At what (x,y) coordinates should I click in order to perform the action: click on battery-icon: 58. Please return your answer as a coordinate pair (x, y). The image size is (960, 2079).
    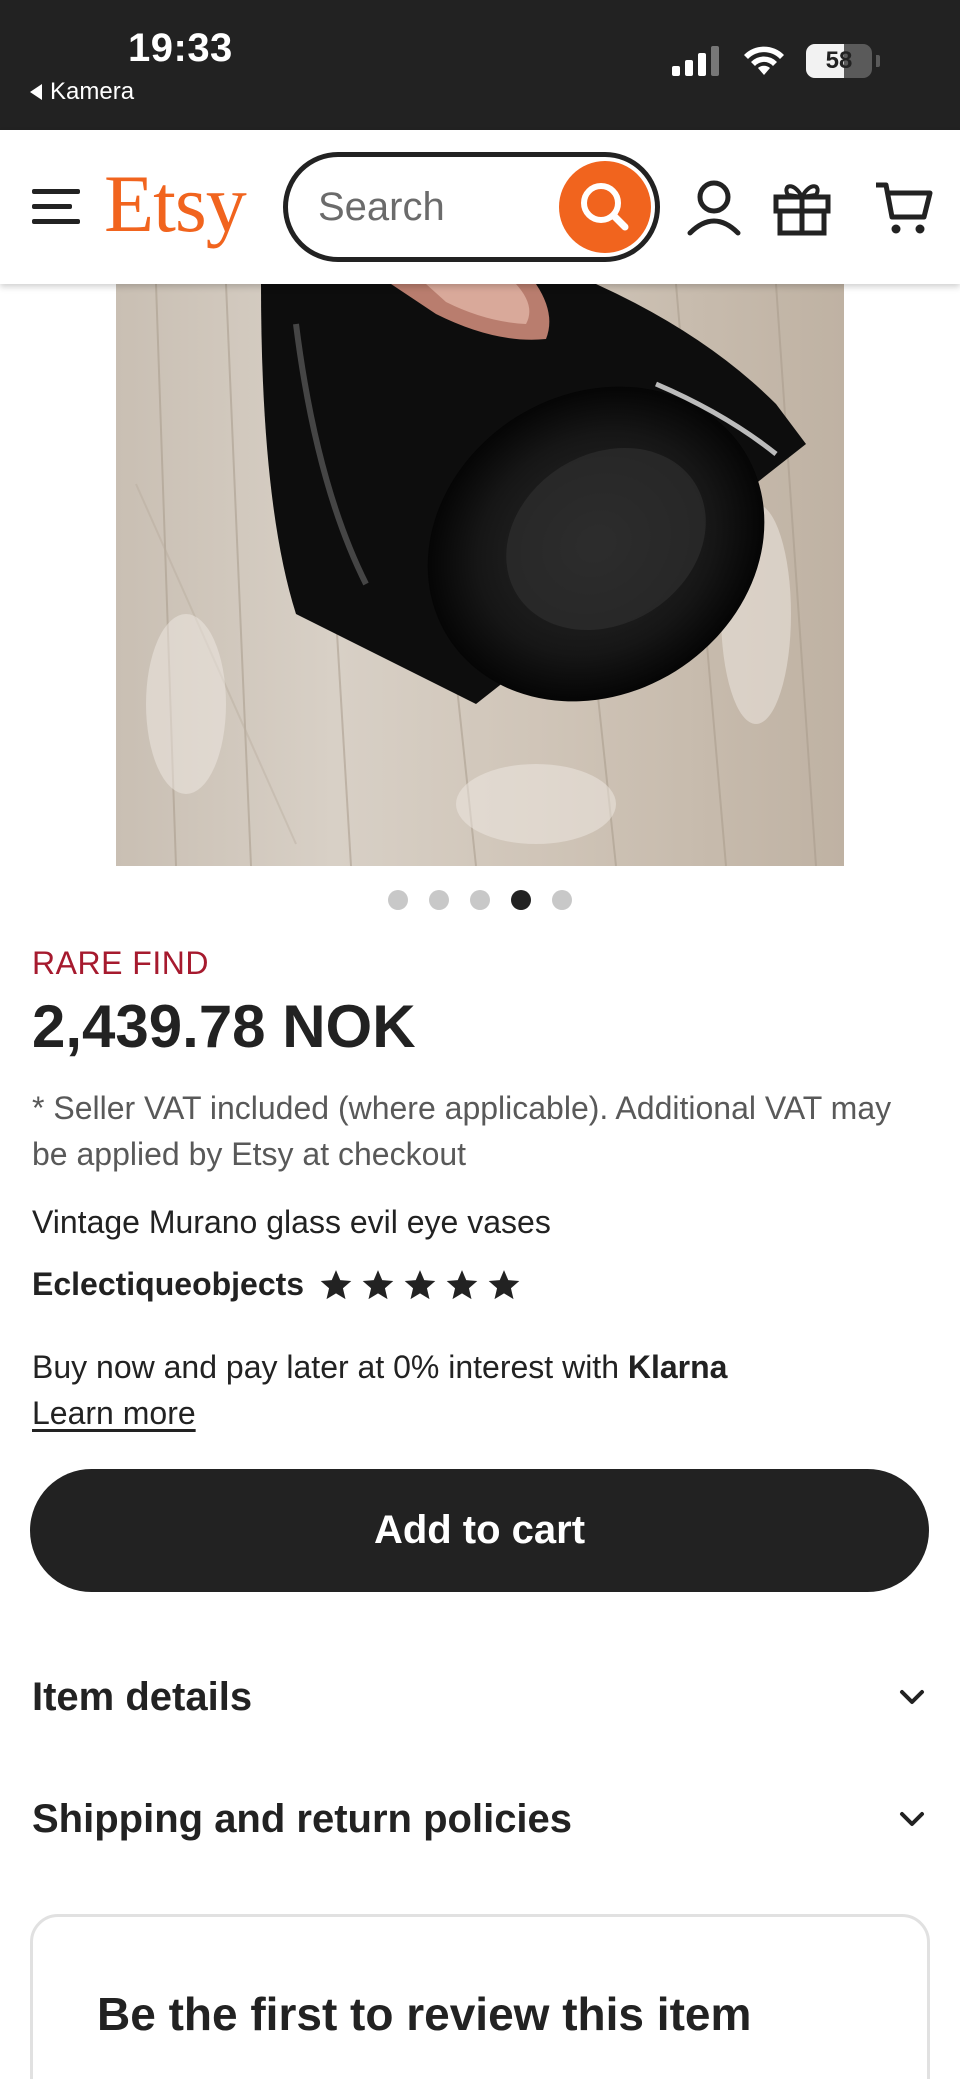
    Looking at the image, I should click on (839, 61).